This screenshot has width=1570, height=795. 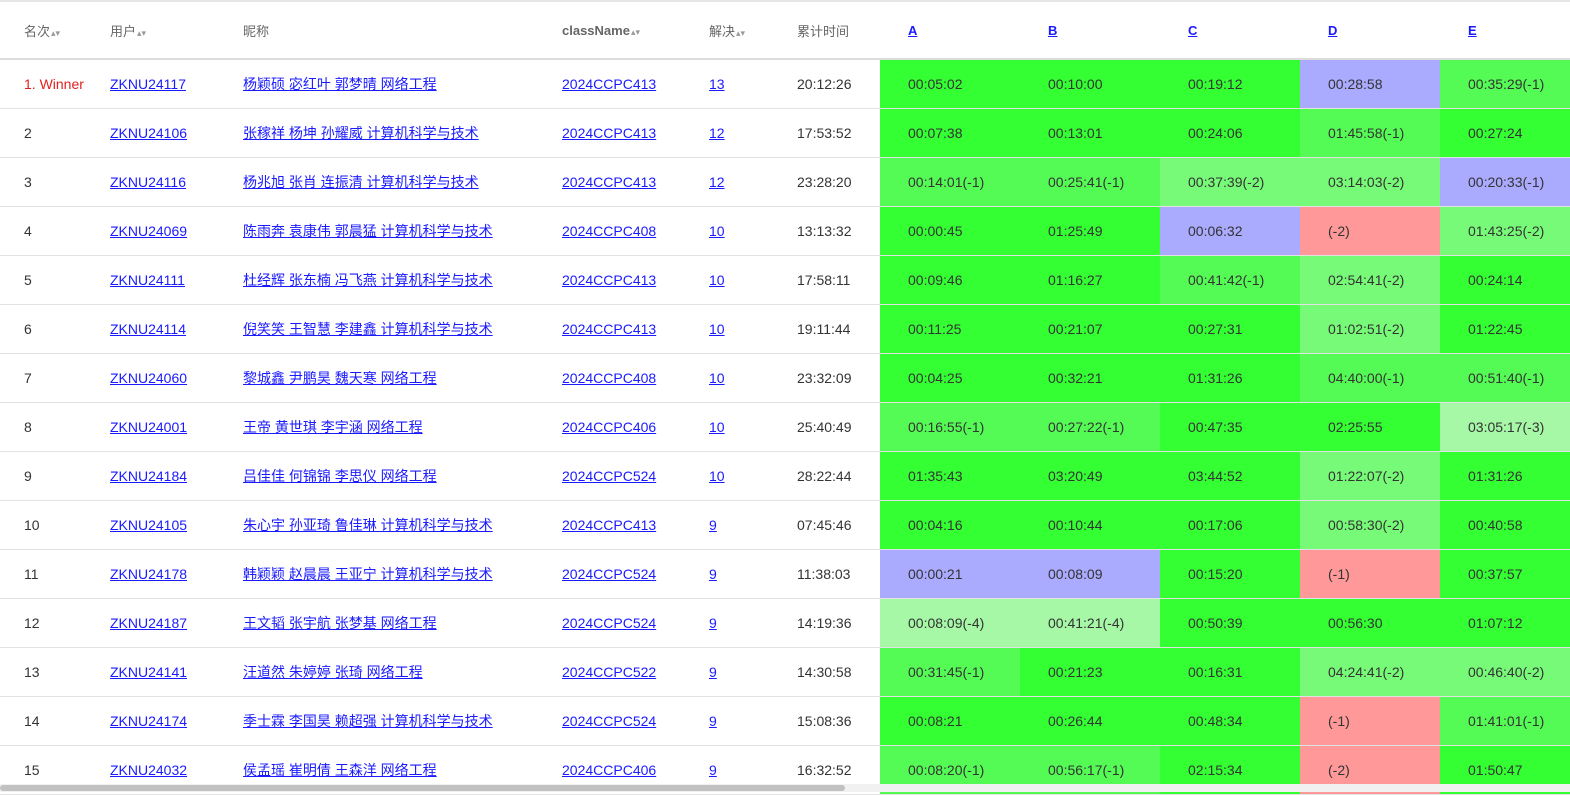 I want to click on nick-link: 侯孟瑶 崔明倩 王森洋 网络工程, so click(x=340, y=770).